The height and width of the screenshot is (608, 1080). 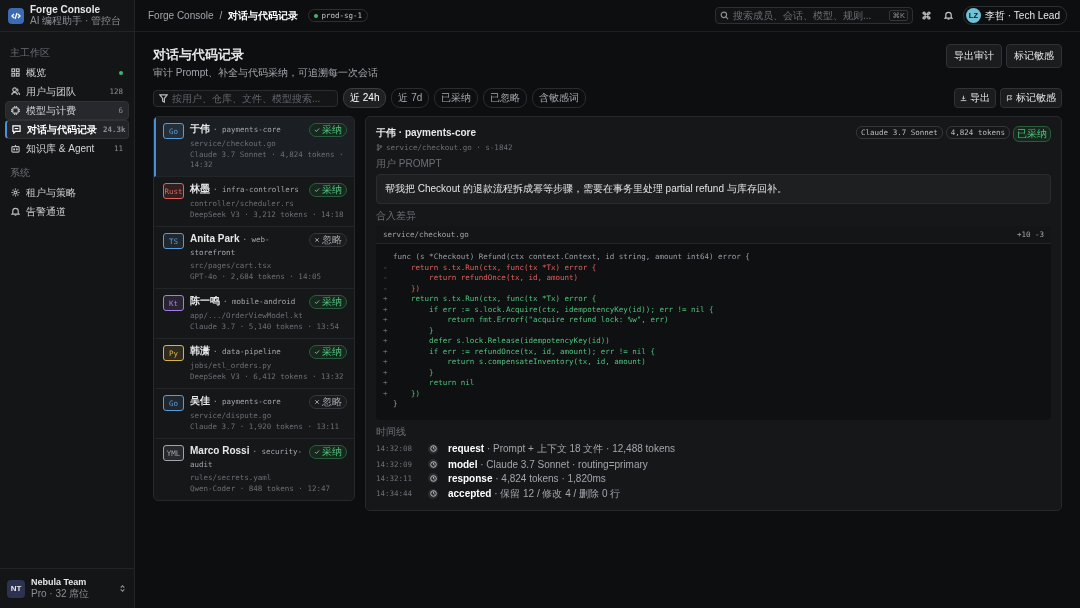 I want to click on sidebar-item: 告警通道, so click(x=67, y=211).